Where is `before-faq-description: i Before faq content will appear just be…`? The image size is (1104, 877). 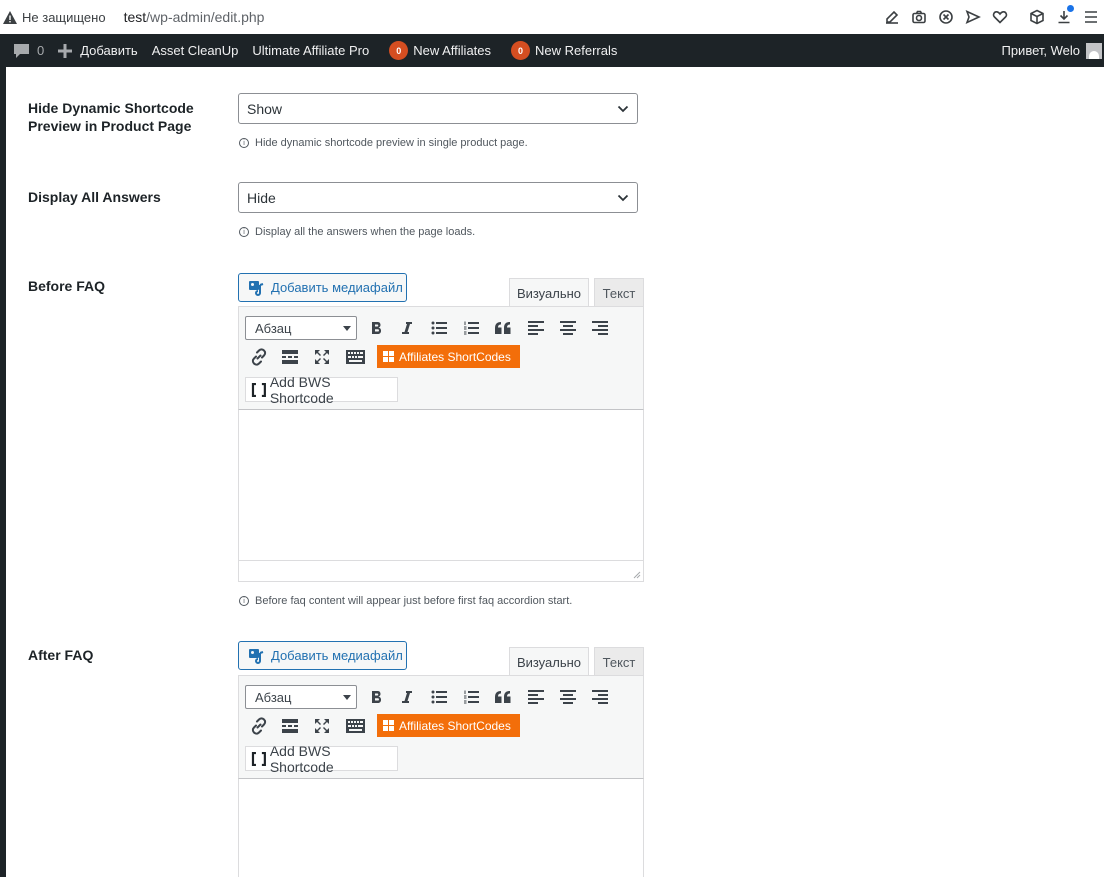 before-faq-description: i Before faq content will appear just be… is located at coordinates (405, 601).